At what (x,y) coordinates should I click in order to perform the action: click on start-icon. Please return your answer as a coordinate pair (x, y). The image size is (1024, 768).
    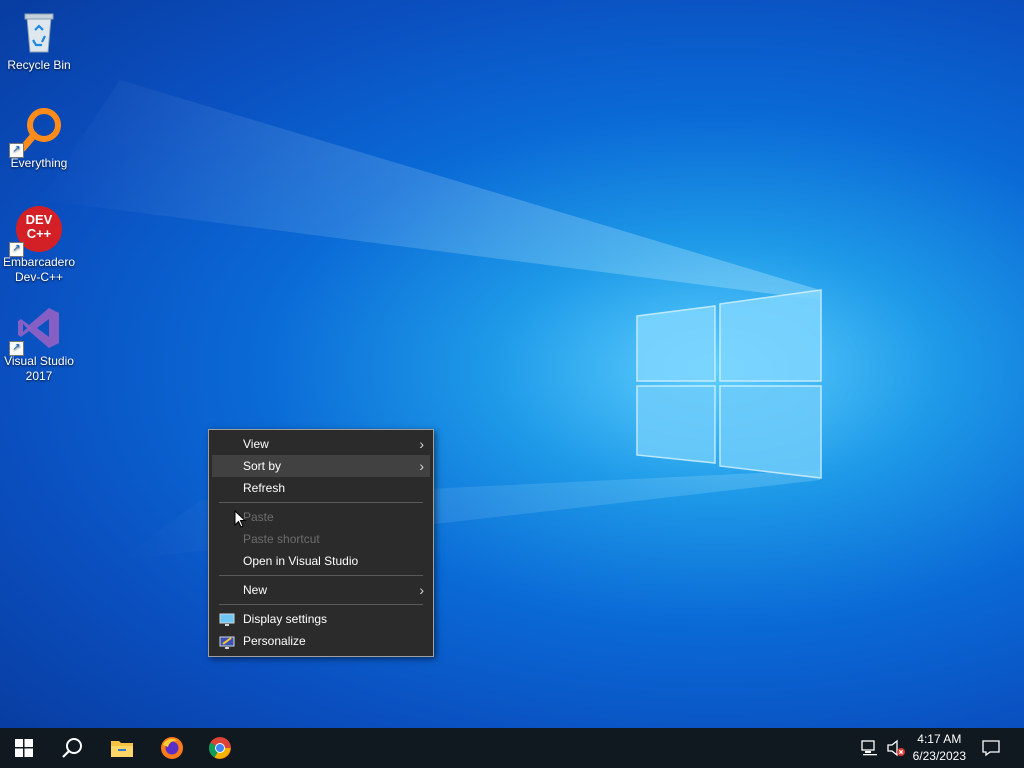
    Looking at the image, I should click on (24, 748).